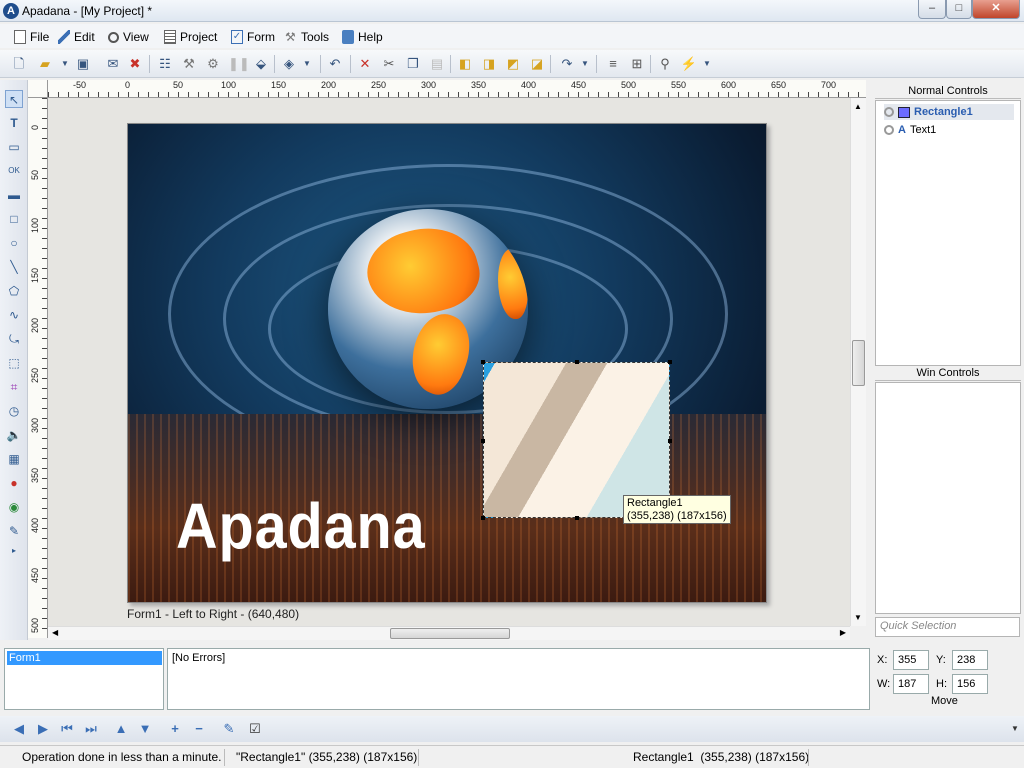  What do you see at coordinates (19, 64) in the screenshot?
I see `new-file-icon: 🗋` at bounding box center [19, 64].